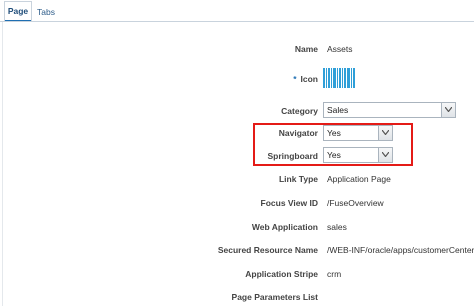  I want to click on category-label: Category, so click(299, 111).